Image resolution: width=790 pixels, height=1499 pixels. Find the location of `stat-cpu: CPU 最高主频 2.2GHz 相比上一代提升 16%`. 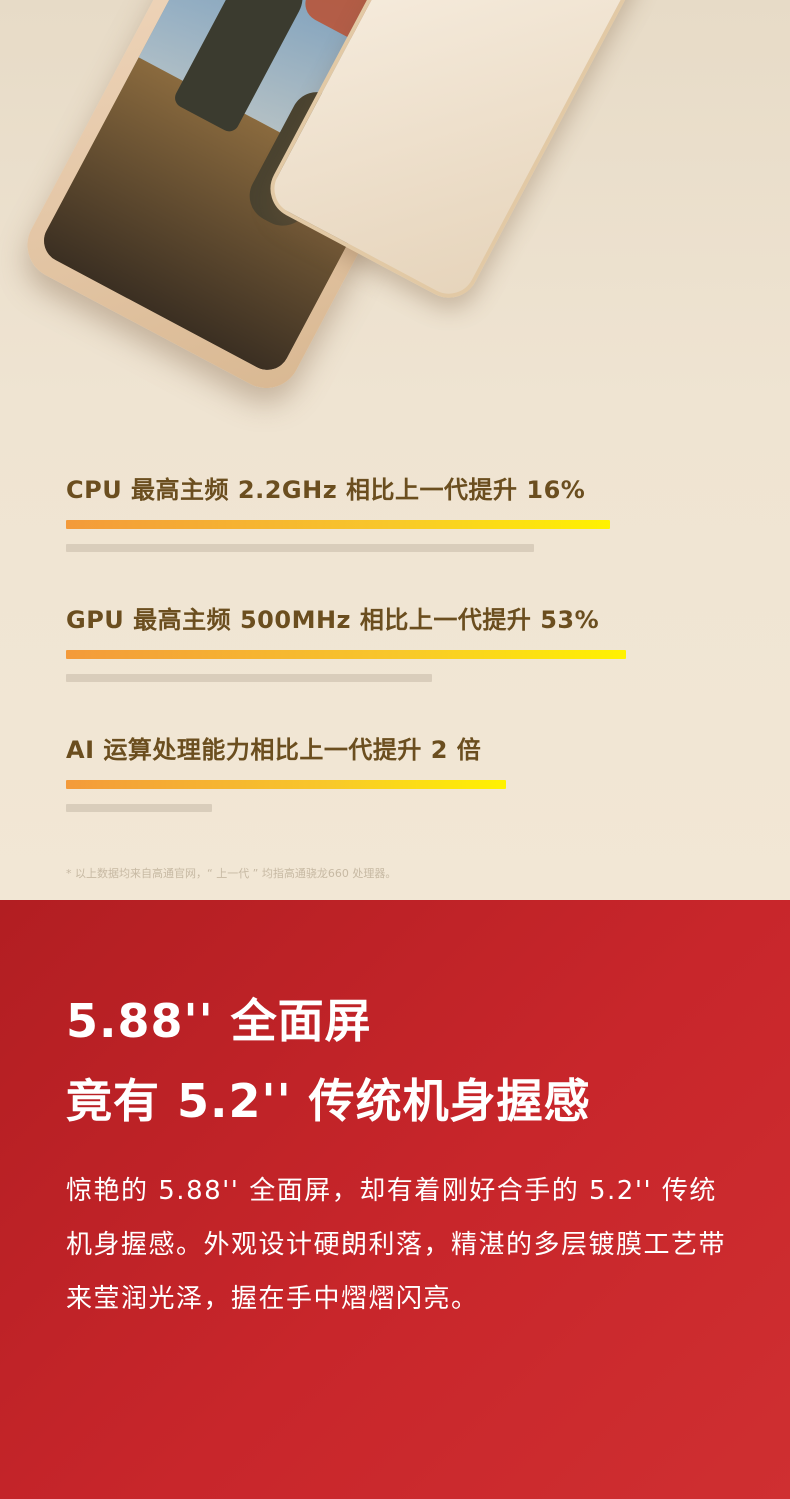

stat-cpu: CPU 最高主频 2.2GHz 相比上一代提升 16% is located at coordinates (325, 487).